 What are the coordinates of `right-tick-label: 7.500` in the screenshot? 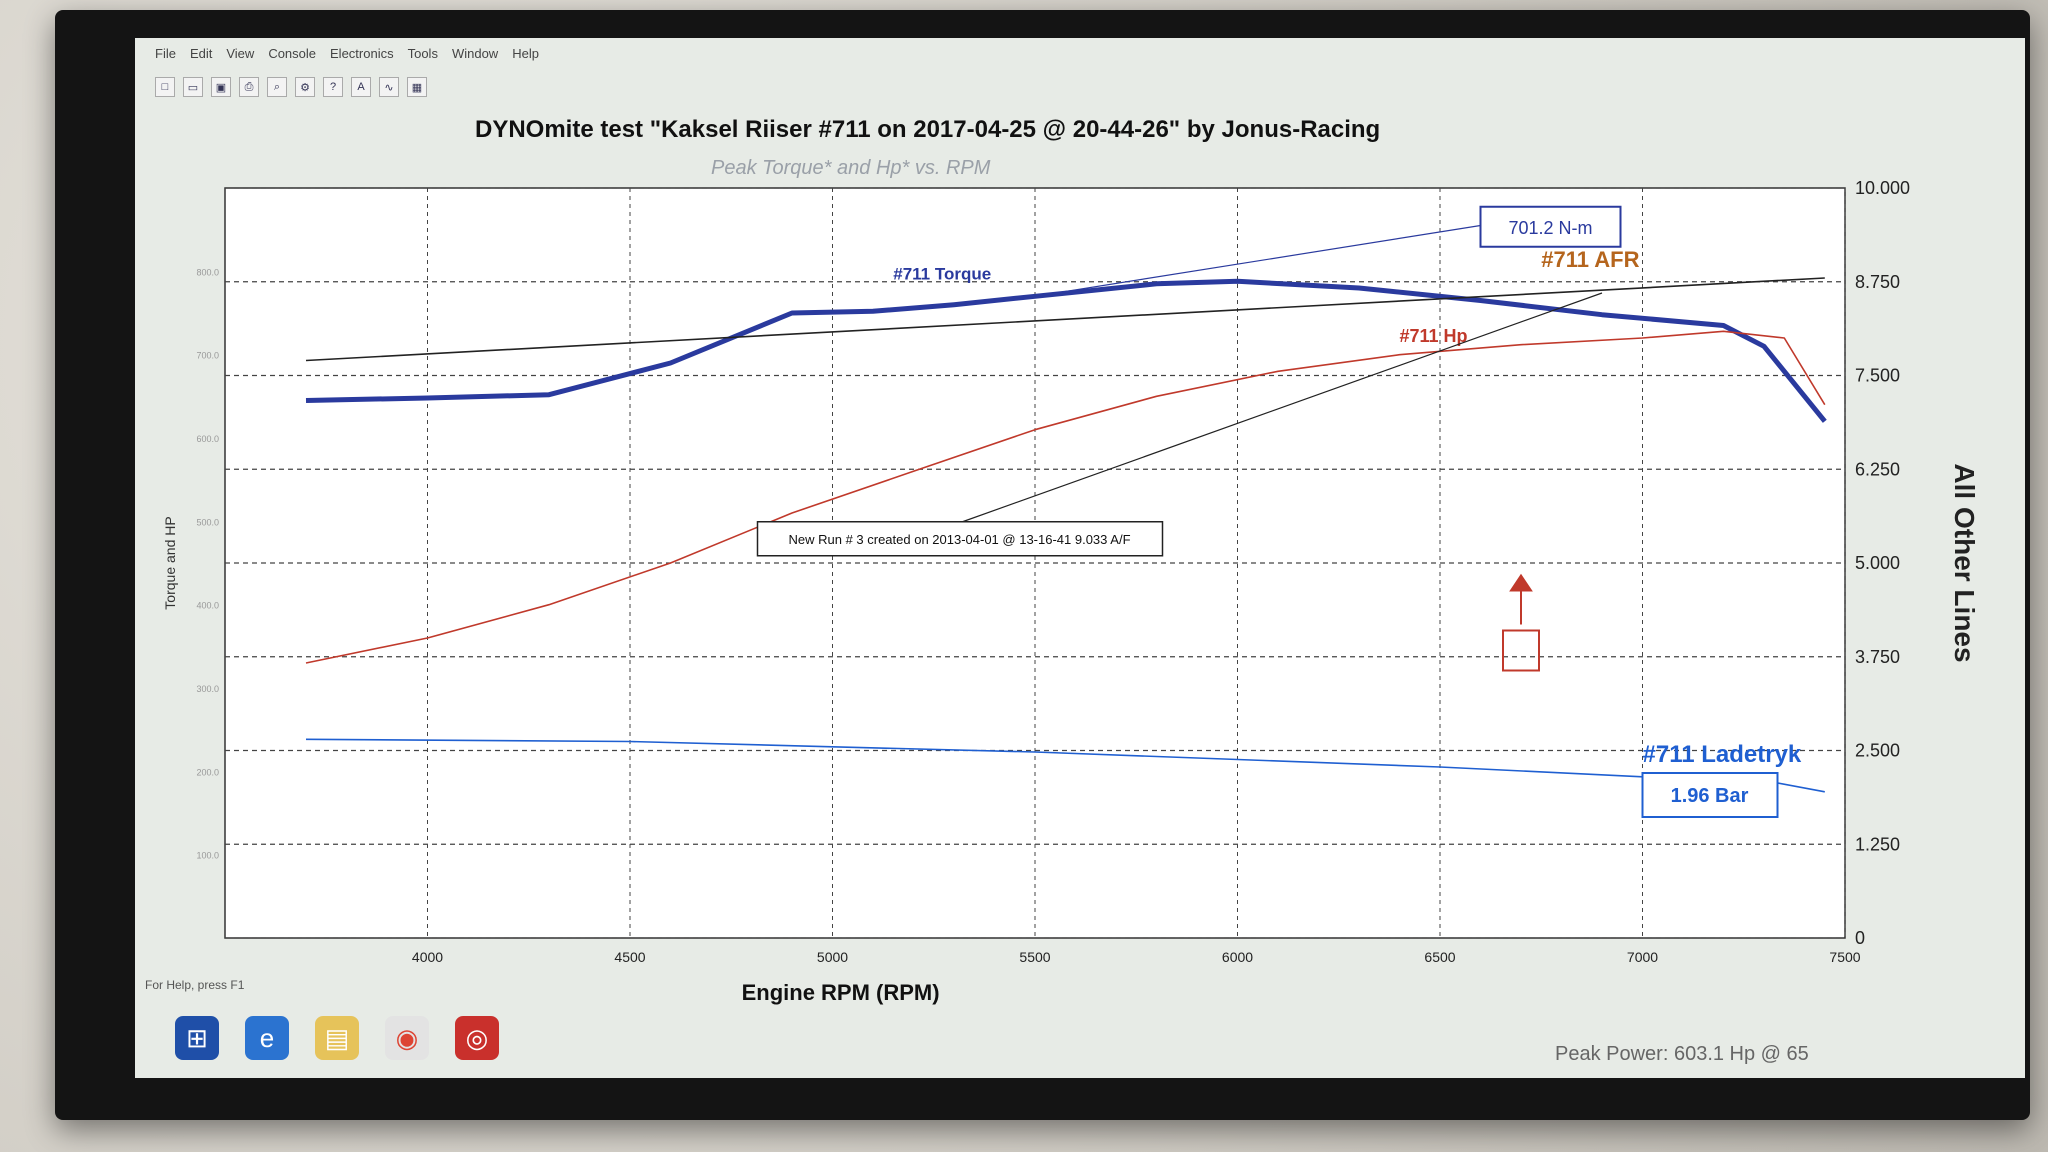 It's located at (1877, 376).